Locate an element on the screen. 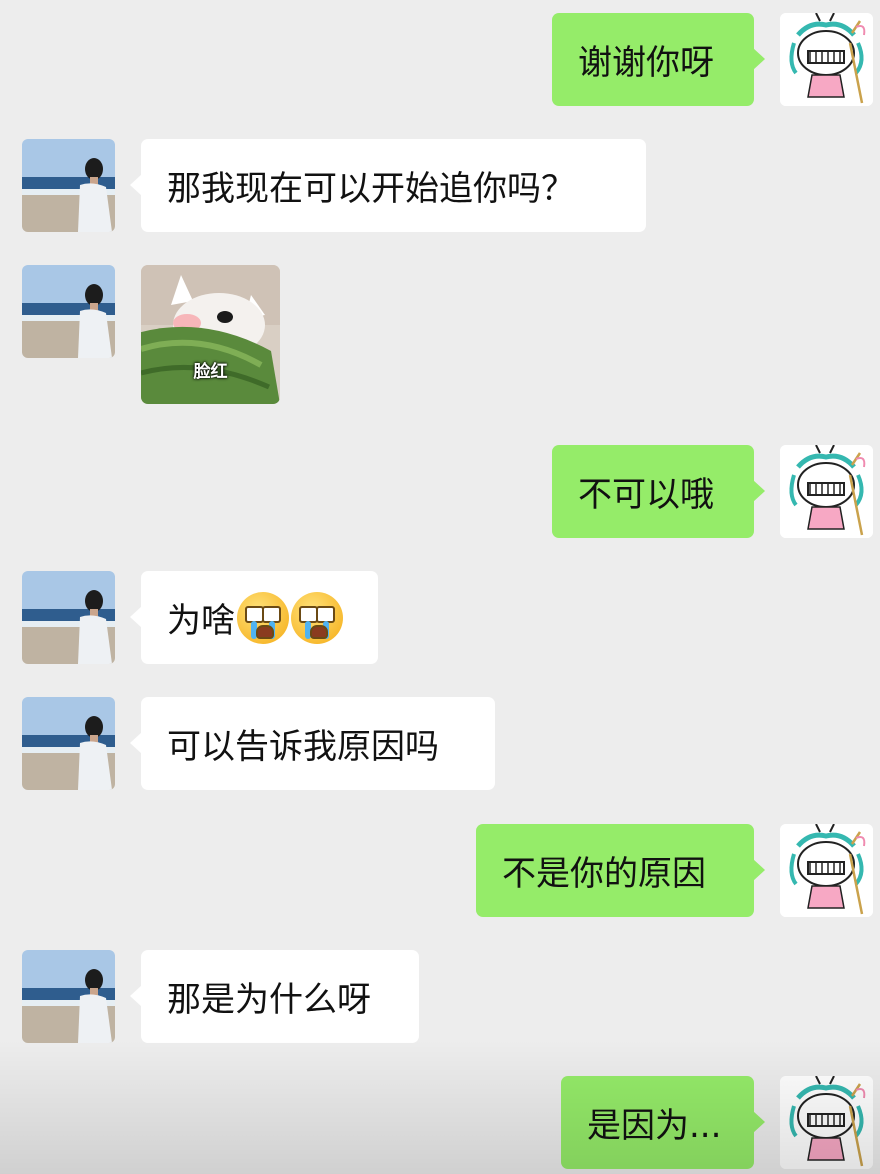 Image resolution: width=880 pixels, height=1174 pixels. message-text: 那是为什么呀 is located at coordinates (269, 1000).